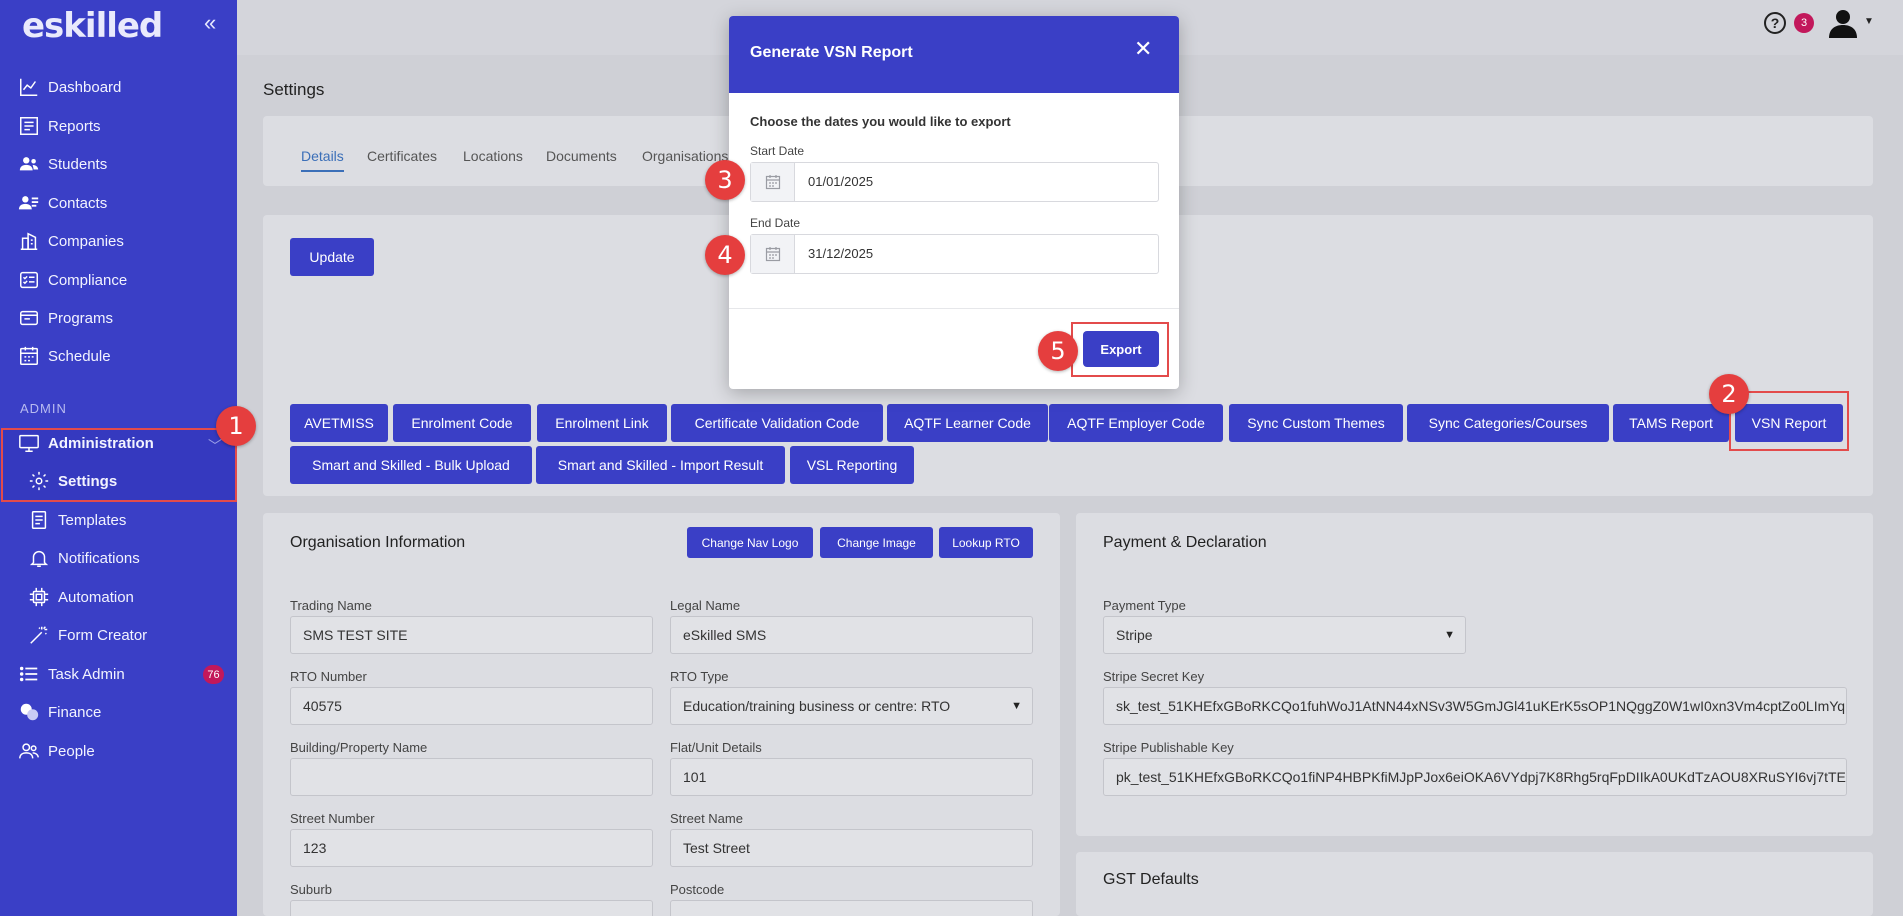 The width and height of the screenshot is (1903, 916). Describe the element at coordinates (1154, 676) in the screenshot. I see `stripe-secret-key-label: Stripe Secret Key` at that location.